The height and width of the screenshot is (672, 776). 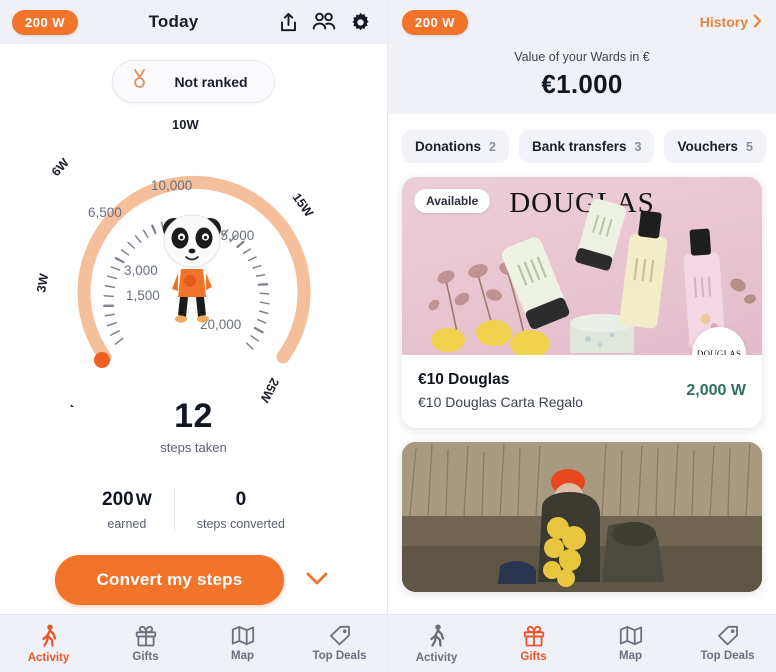 I want to click on friends-icon, so click(x=324, y=22).